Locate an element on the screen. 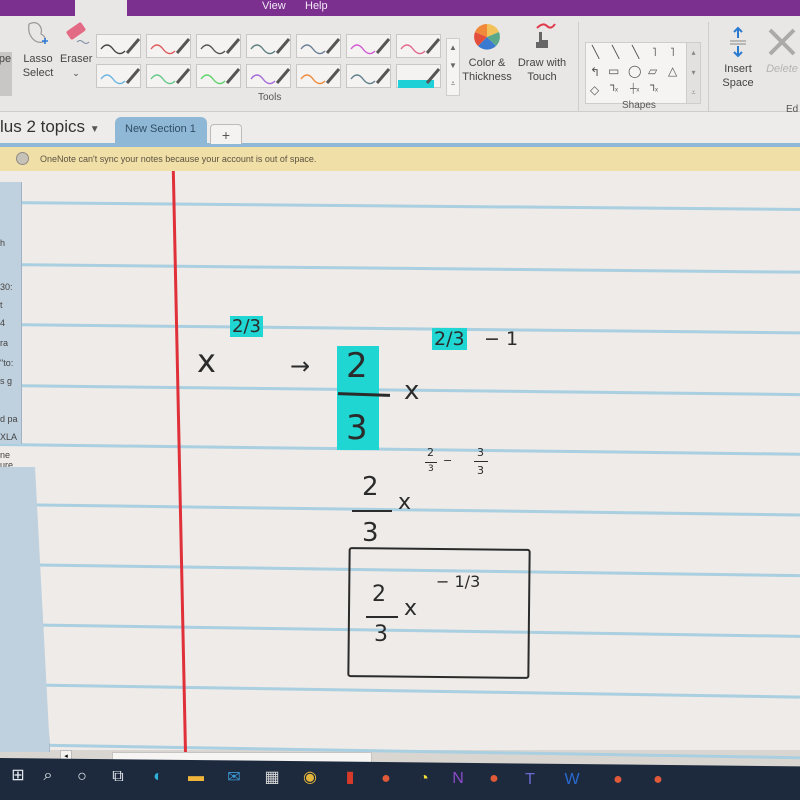  lasso-icon is located at coordinates (38, 33).